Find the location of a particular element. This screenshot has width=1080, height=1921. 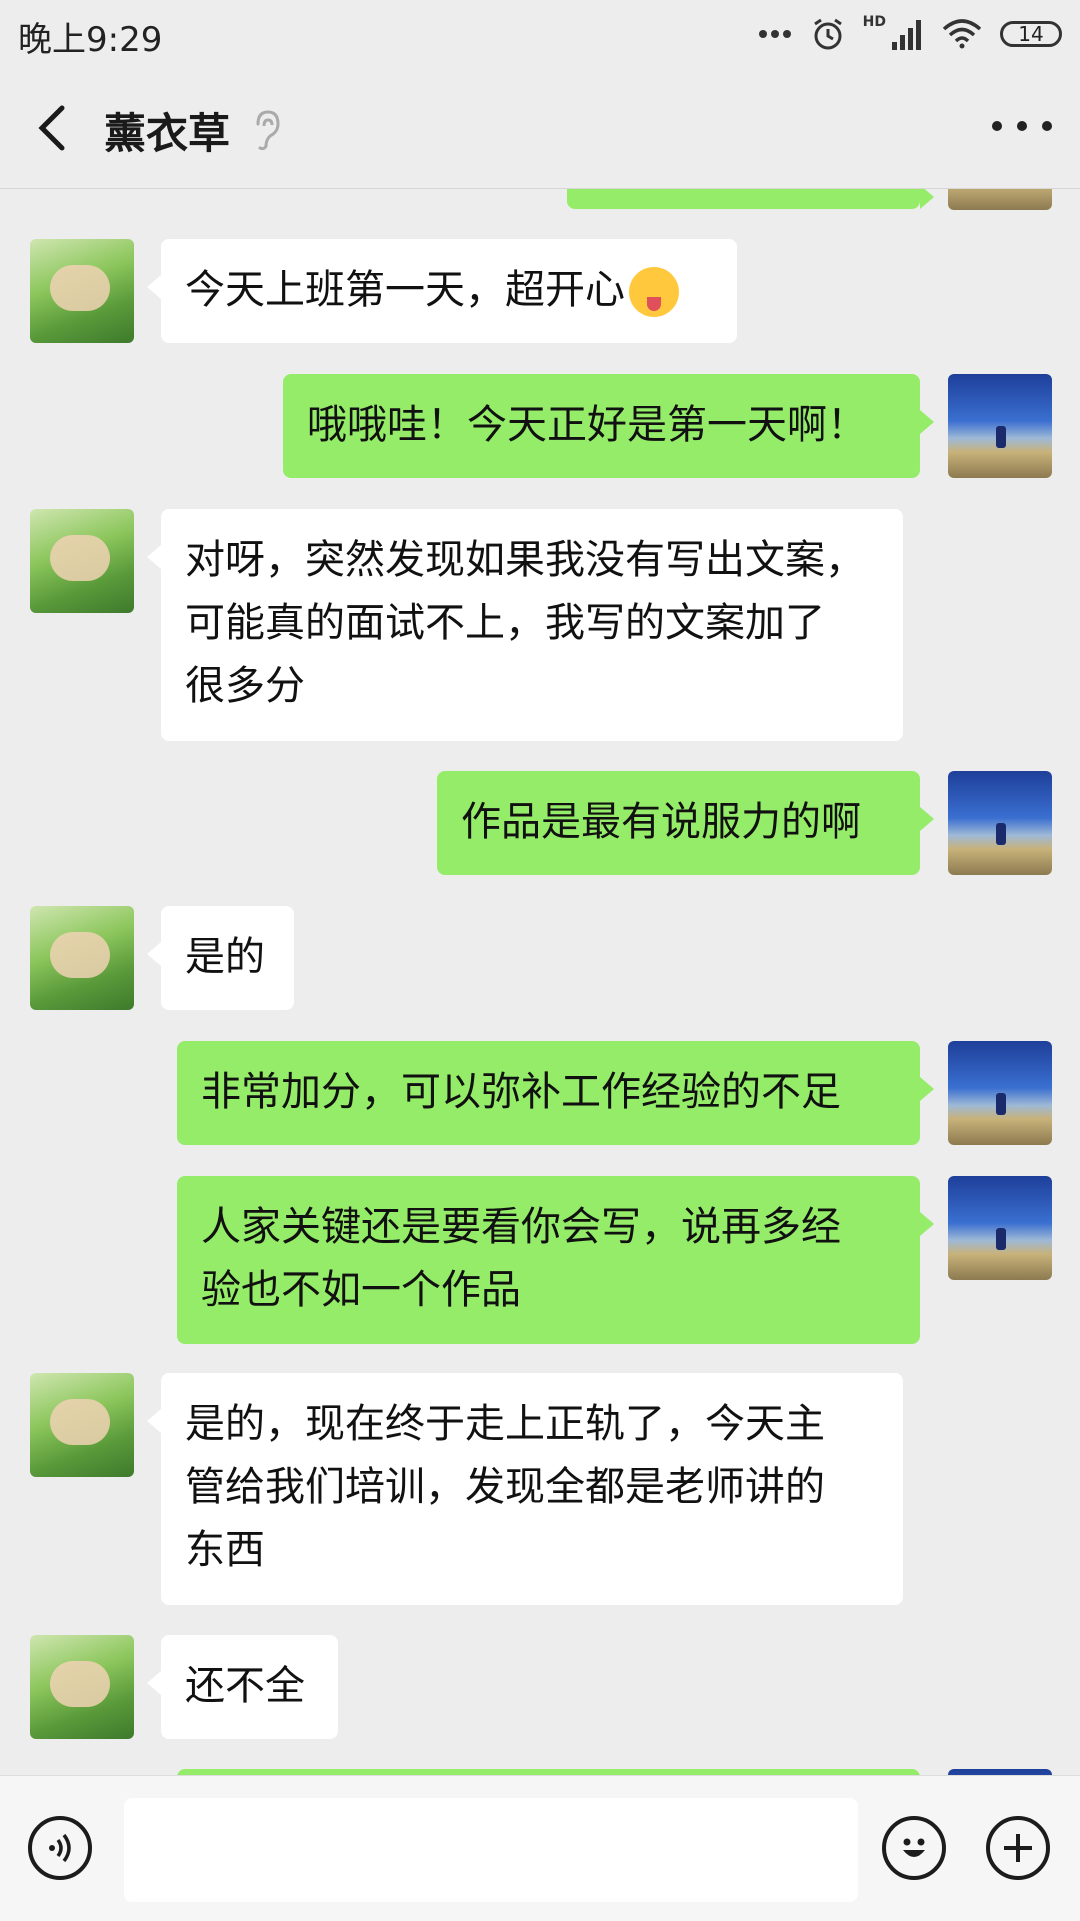

battery-icon: 14 is located at coordinates (1031, 34).